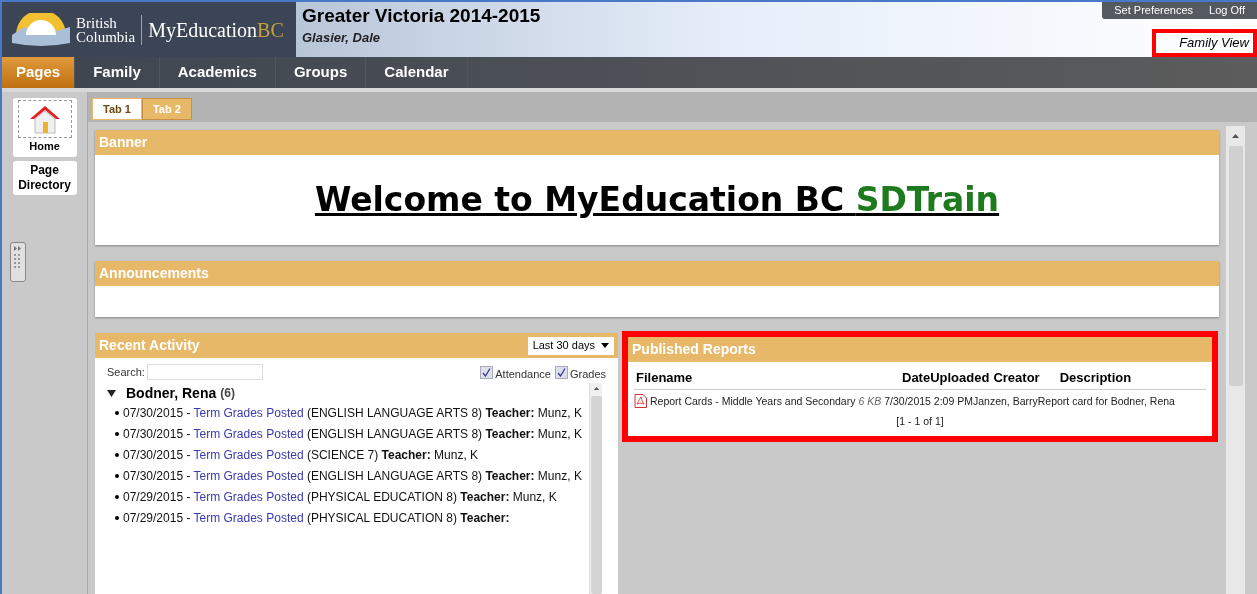 The width and height of the screenshot is (1257, 594). What do you see at coordinates (1227, 10) in the screenshot?
I see `header-link: Log Off` at bounding box center [1227, 10].